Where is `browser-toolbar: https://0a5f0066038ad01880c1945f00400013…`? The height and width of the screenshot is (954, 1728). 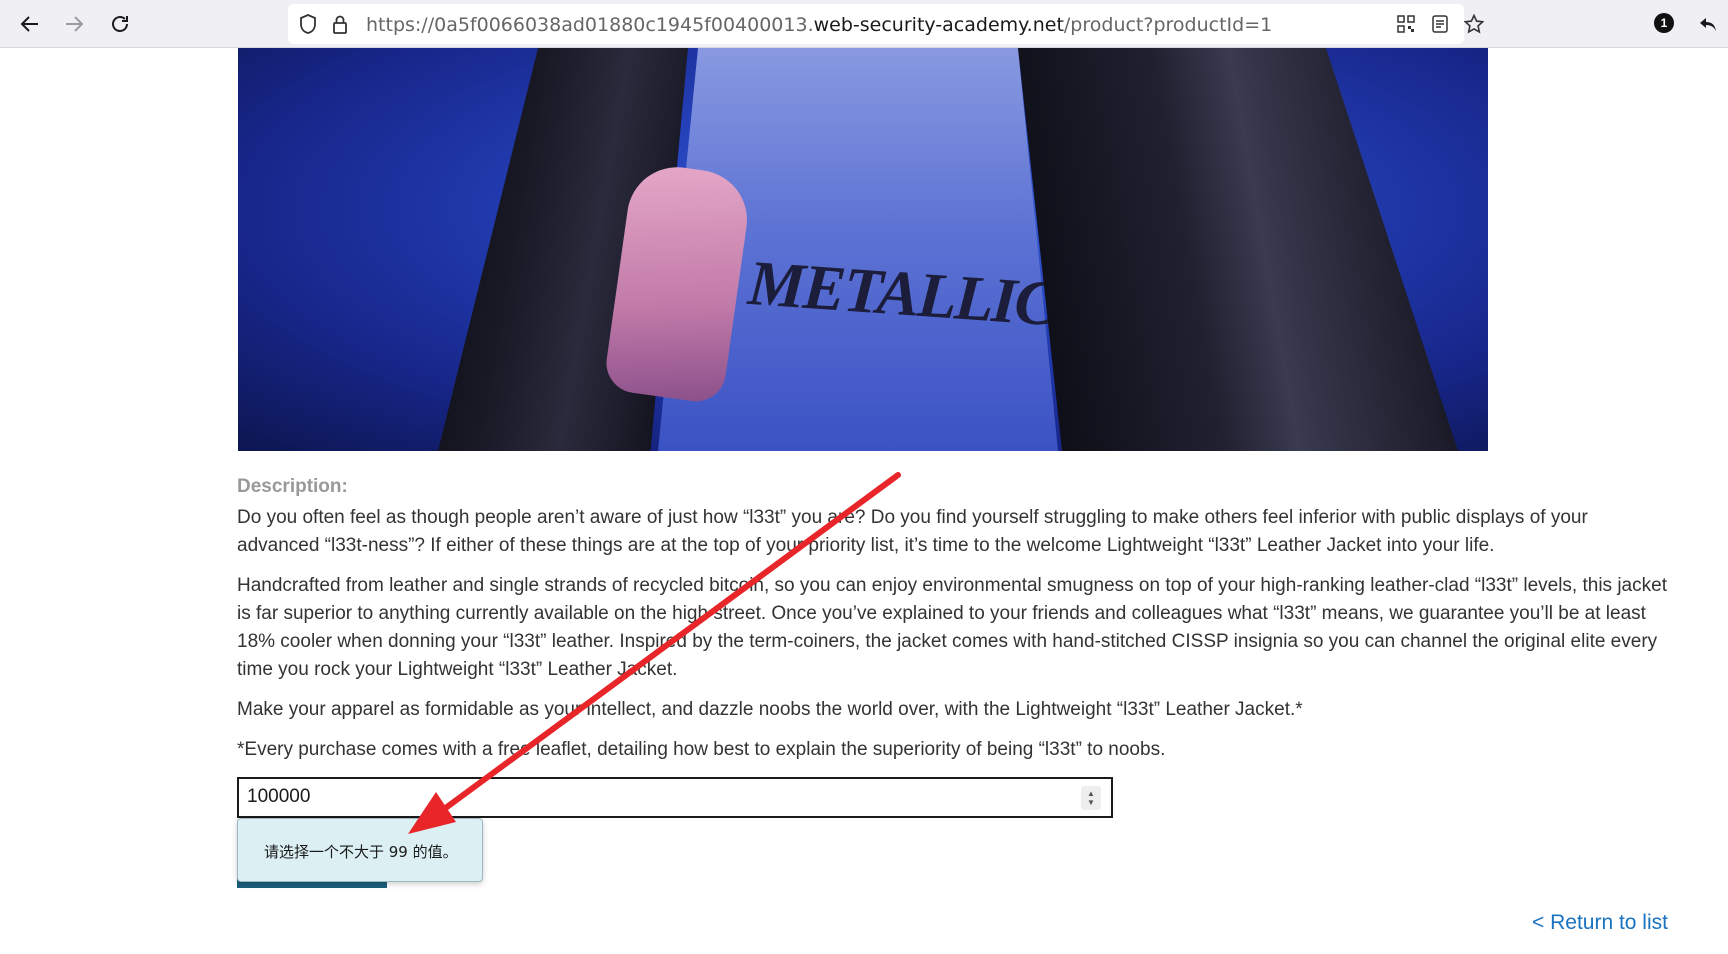 browser-toolbar: https://0a5f0066038ad01880c1945f00400013… is located at coordinates (864, 24).